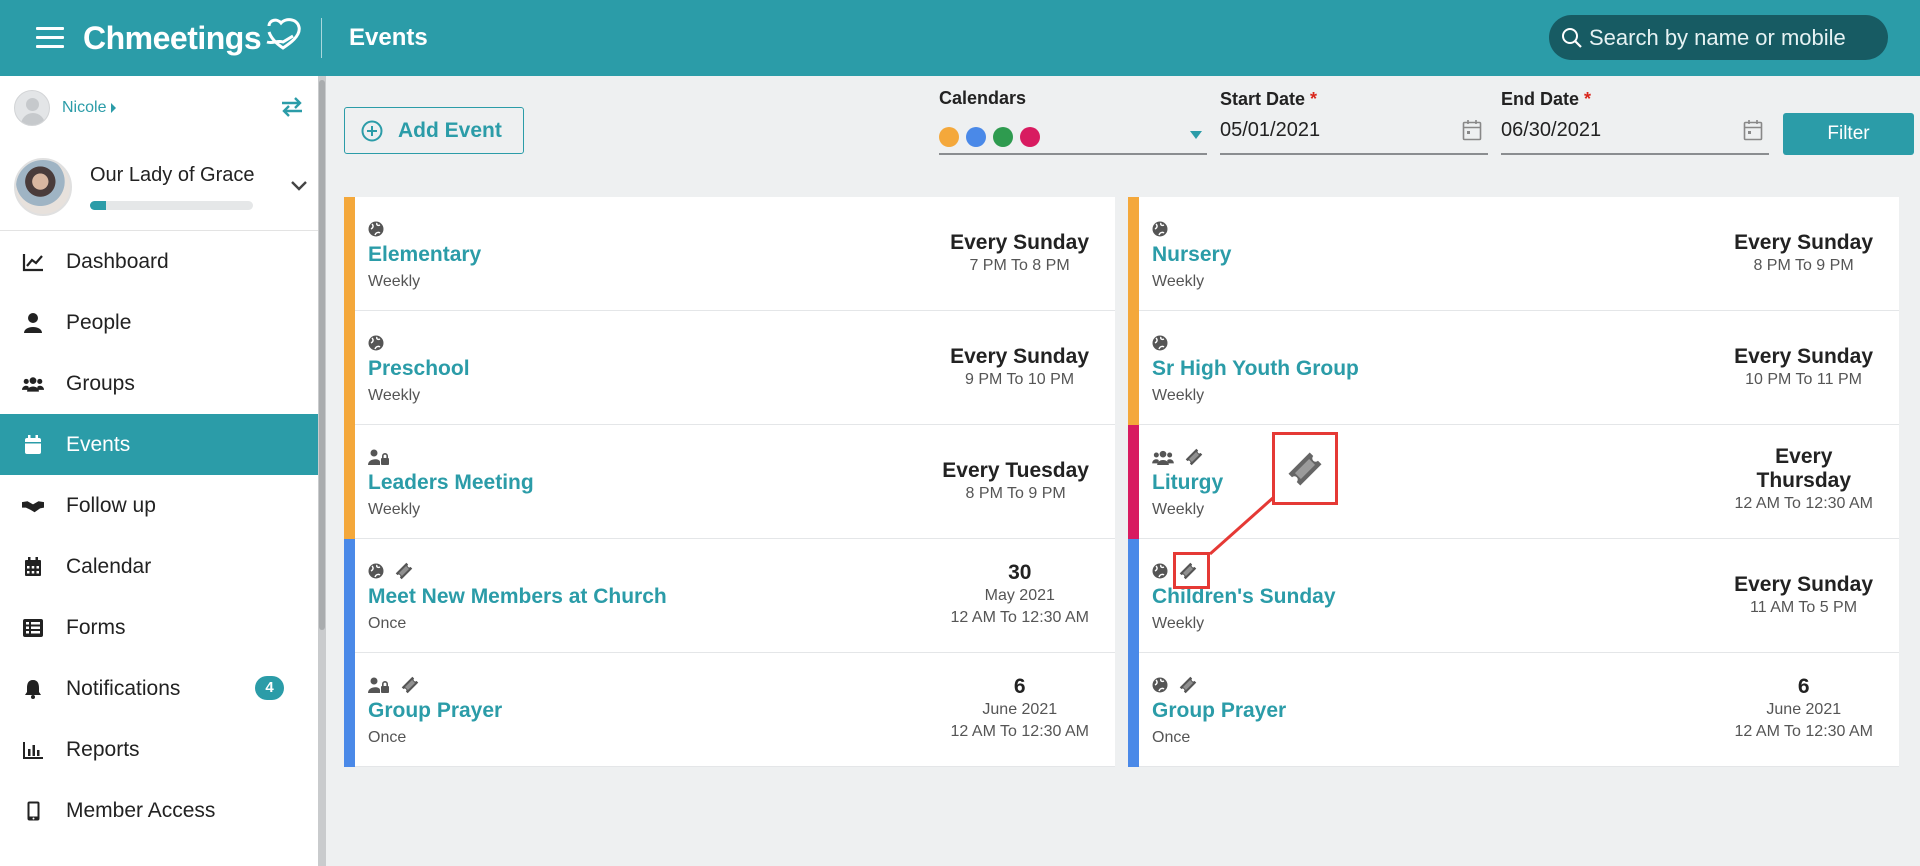 Image resolution: width=1920 pixels, height=866 pixels. What do you see at coordinates (729, 254) in the screenshot?
I see `event-card-elementary: Elementary Weekly Every Sunday 7 PM To 8 PM` at bounding box center [729, 254].